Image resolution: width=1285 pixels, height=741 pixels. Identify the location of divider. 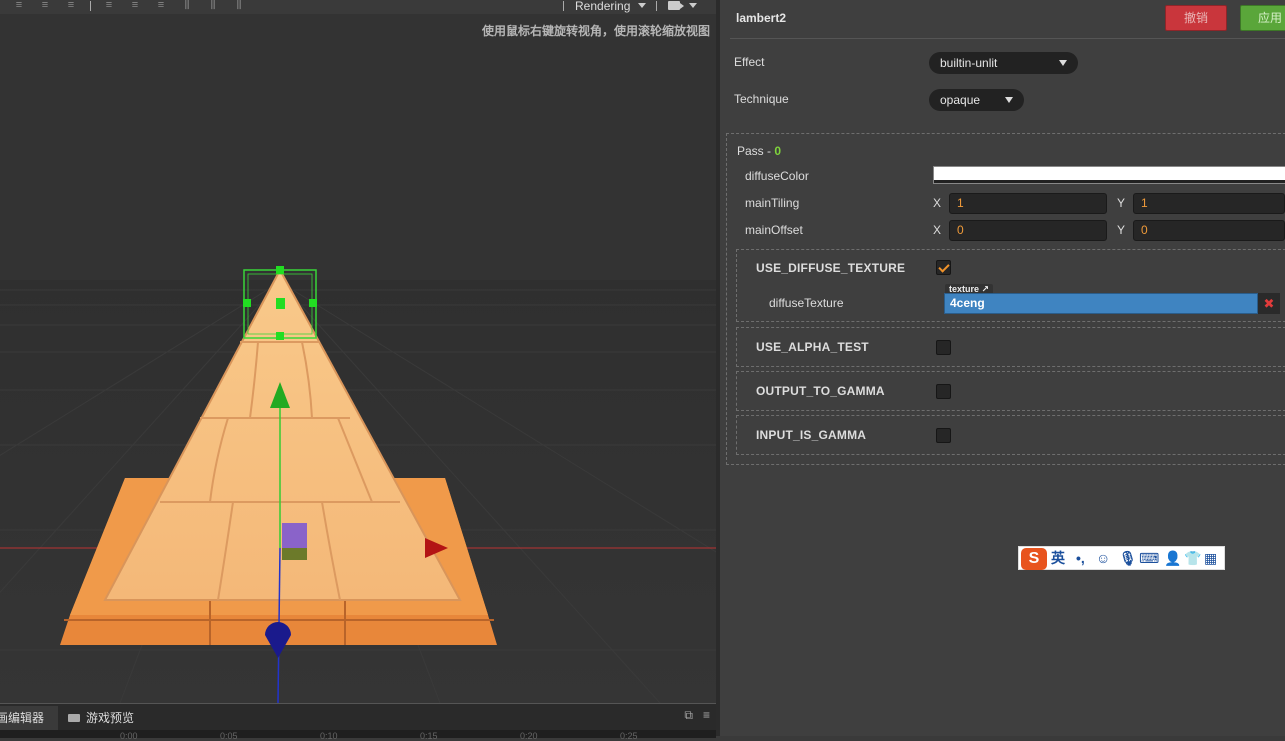
(1007, 38).